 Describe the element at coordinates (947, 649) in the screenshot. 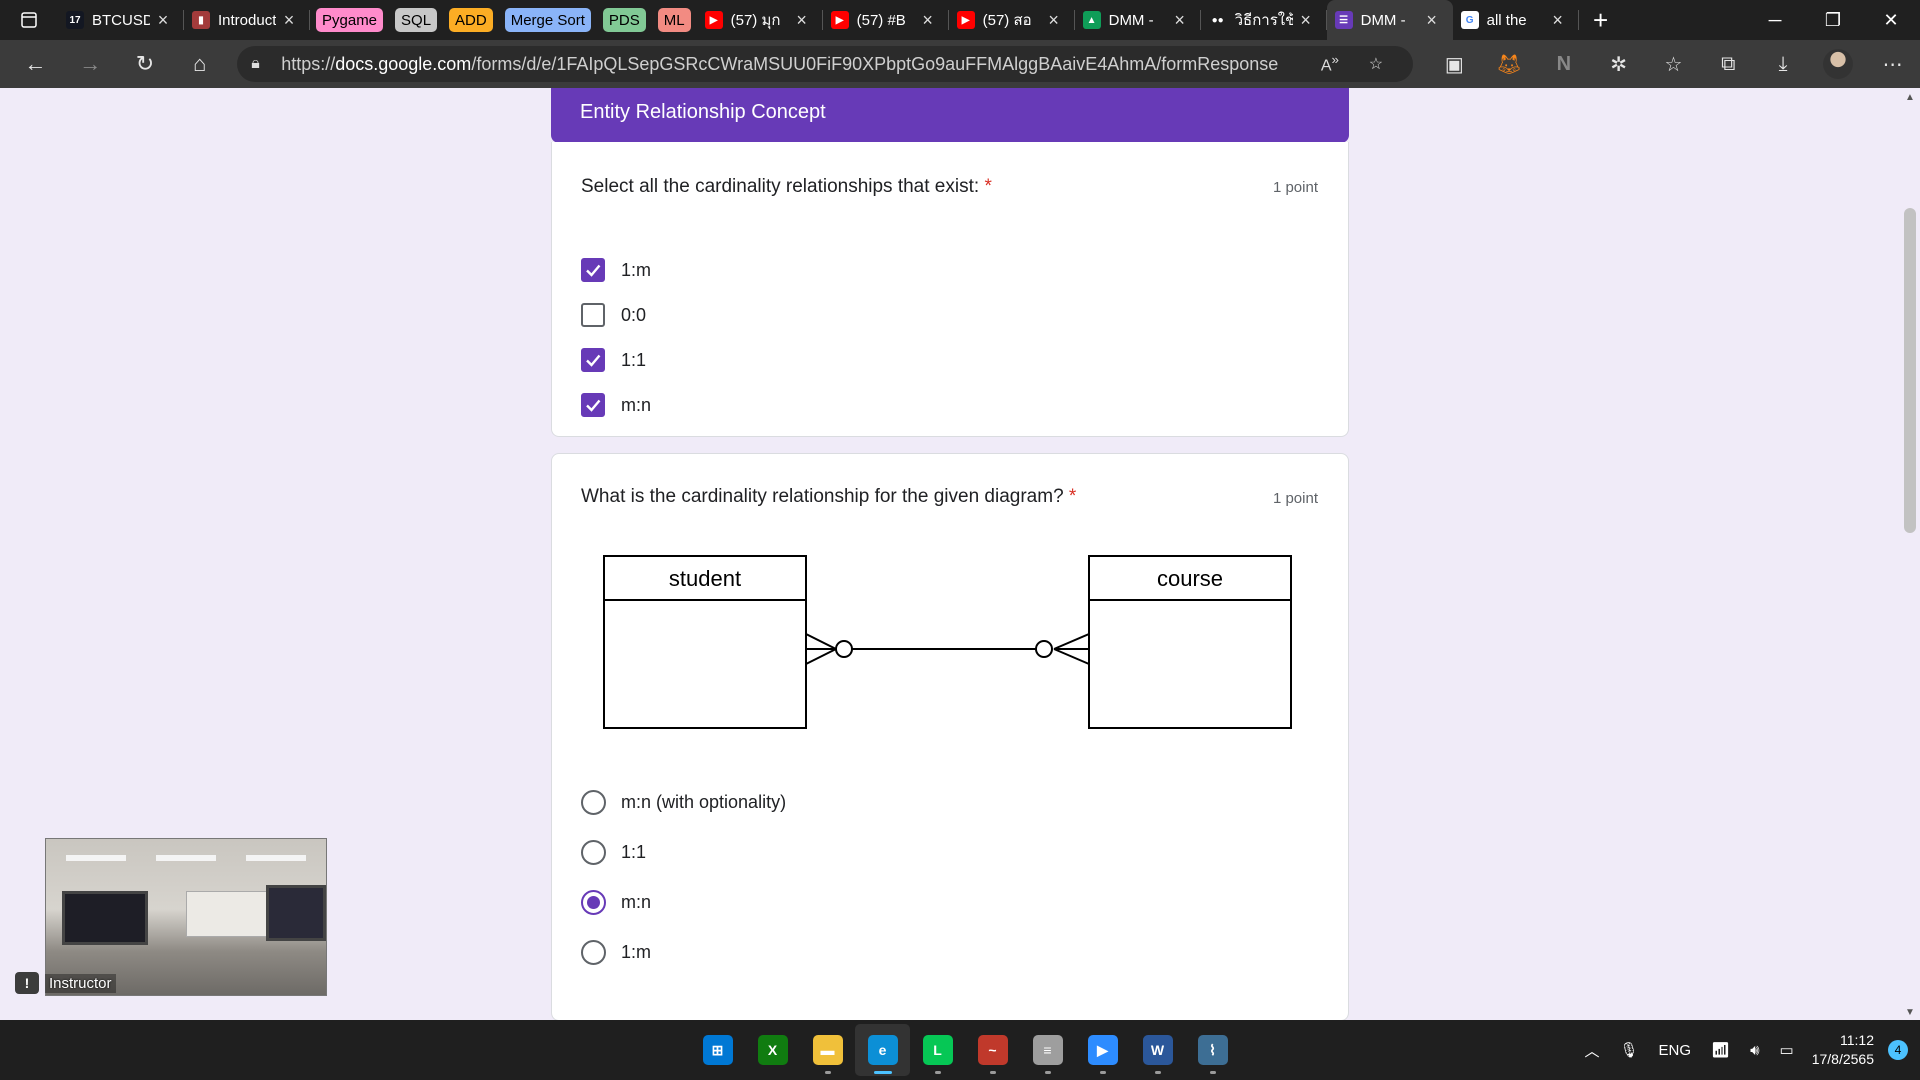

I see `relationship-line` at that location.